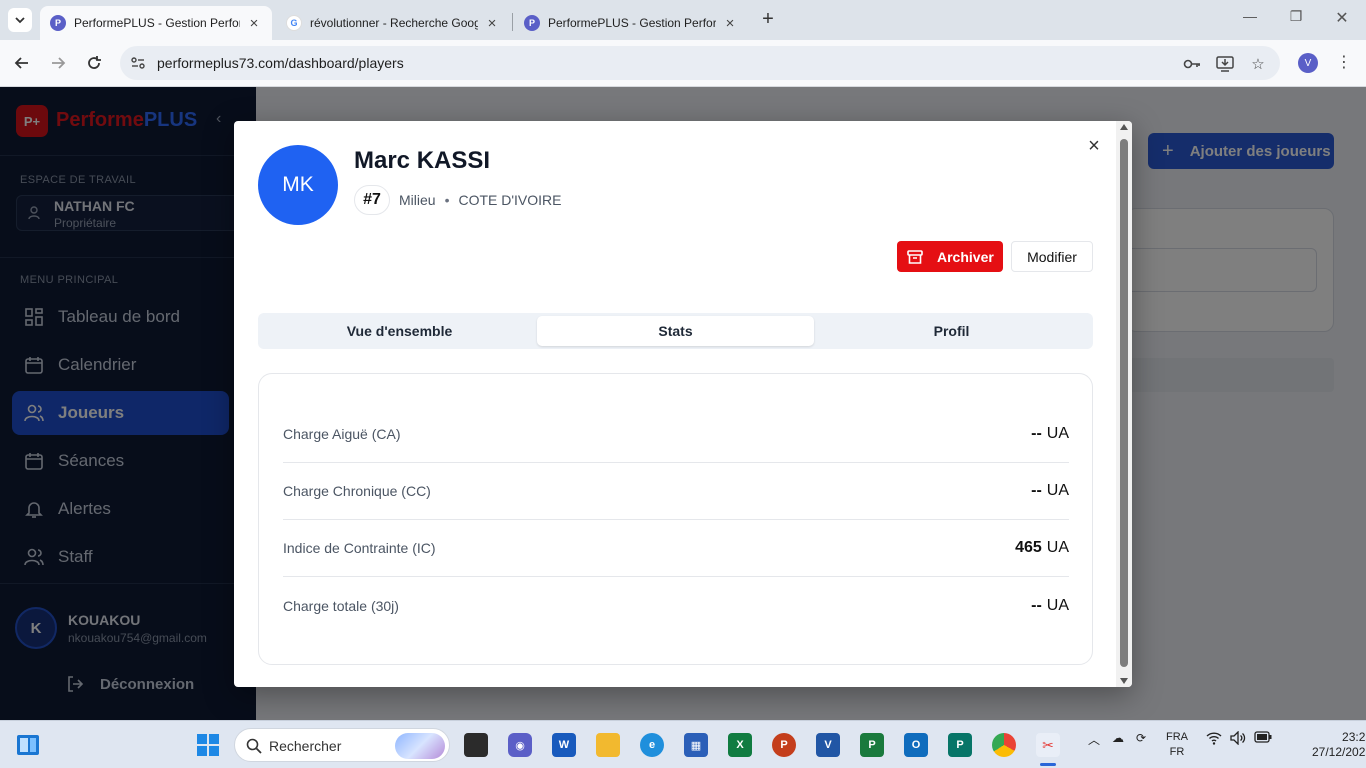 The height and width of the screenshot is (768, 1366). I want to click on sync-icon: ⟳, so click(1141, 738).